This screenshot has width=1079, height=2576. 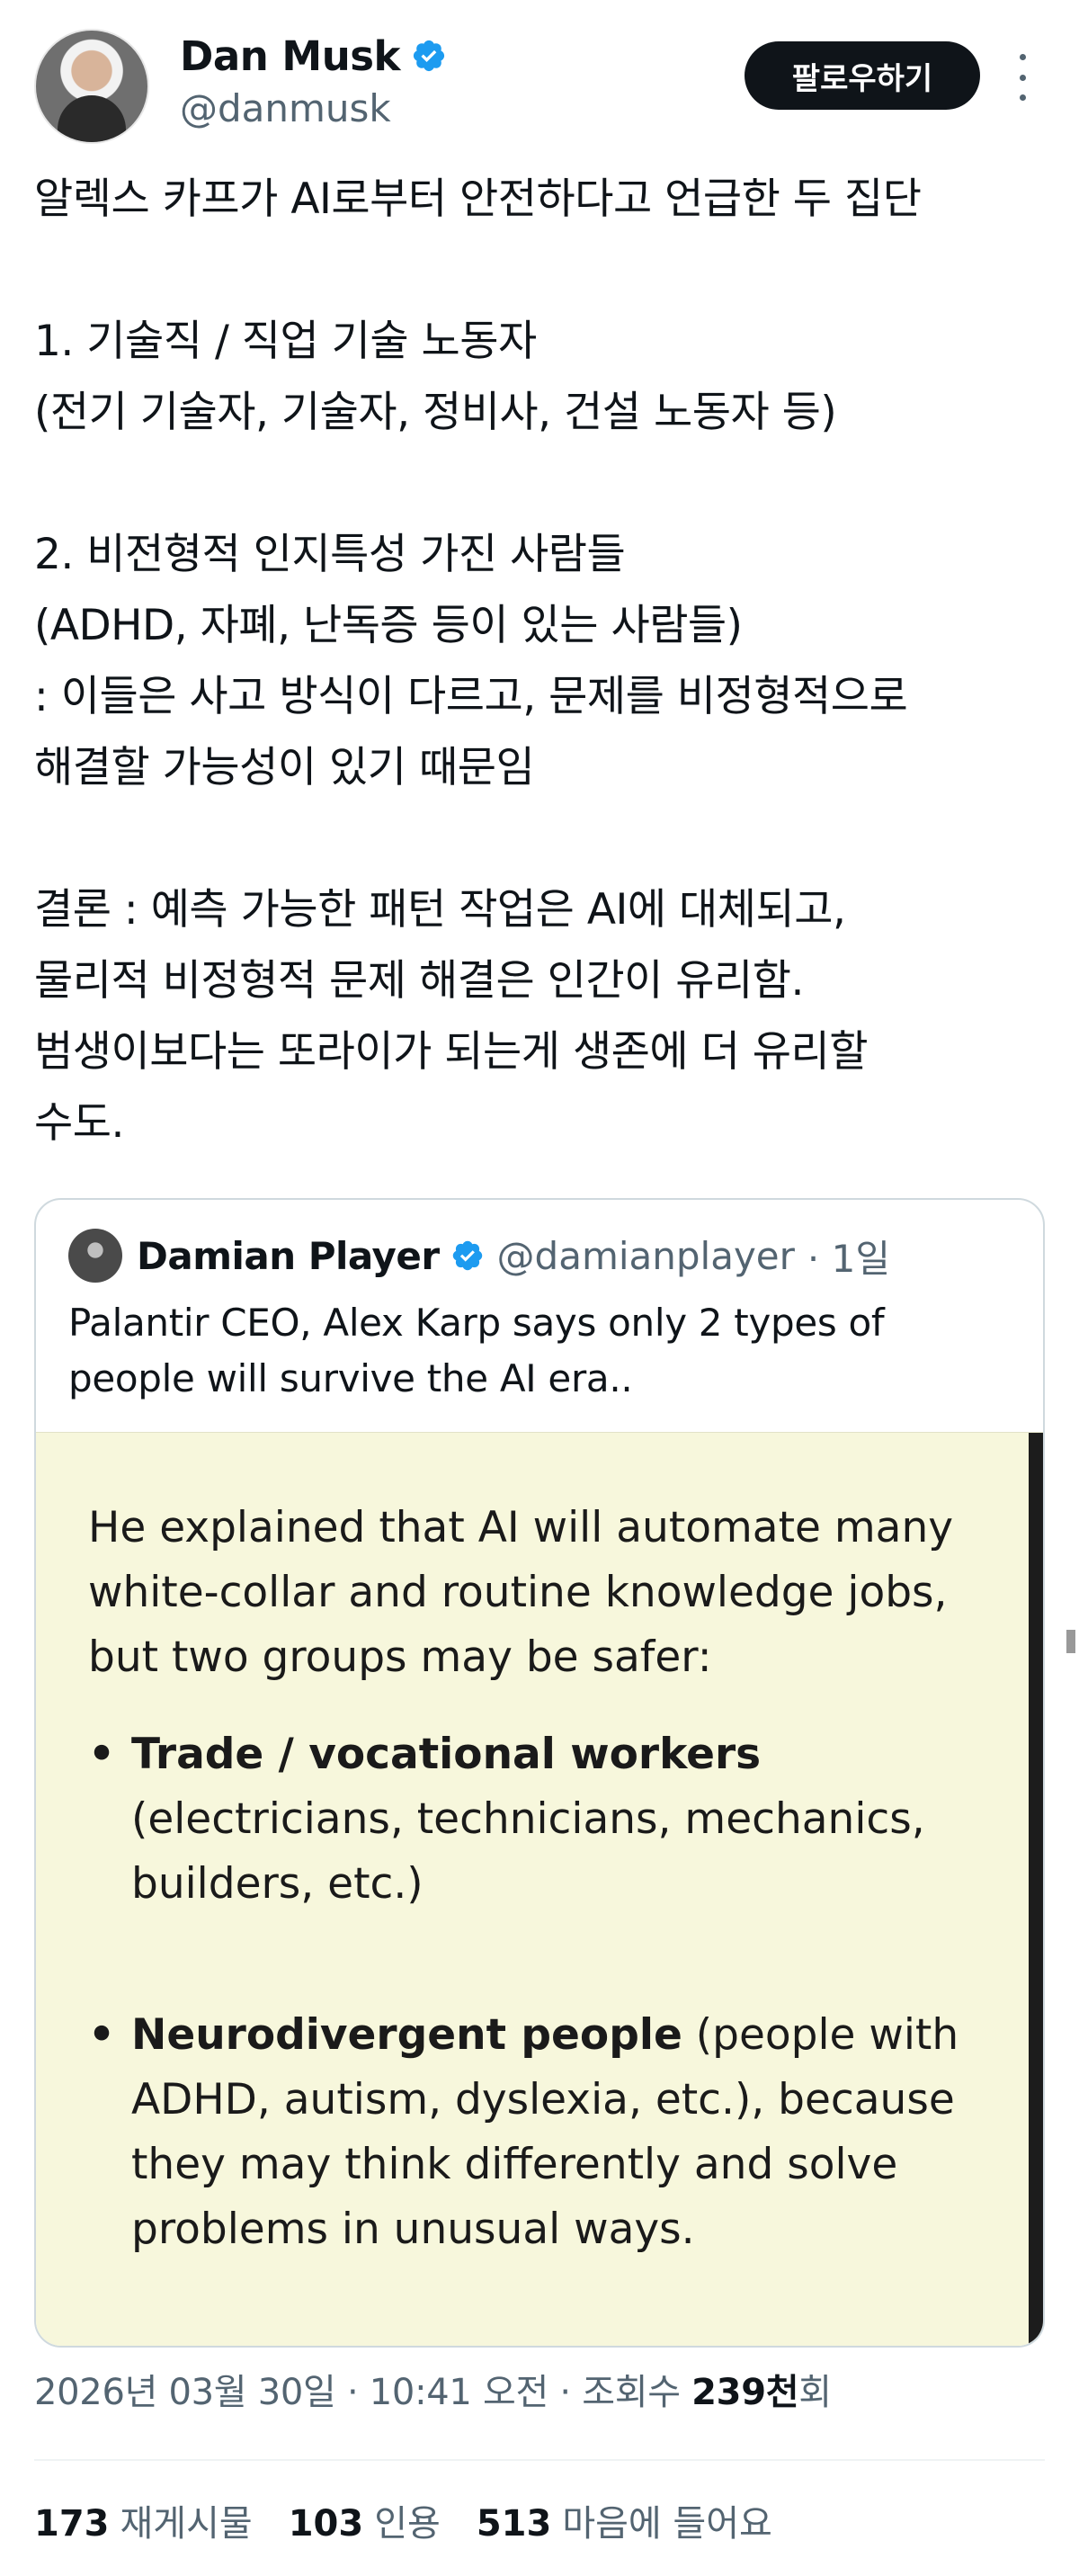 What do you see at coordinates (186, 2524) in the screenshot?
I see `reposts-label: 재게시물` at bounding box center [186, 2524].